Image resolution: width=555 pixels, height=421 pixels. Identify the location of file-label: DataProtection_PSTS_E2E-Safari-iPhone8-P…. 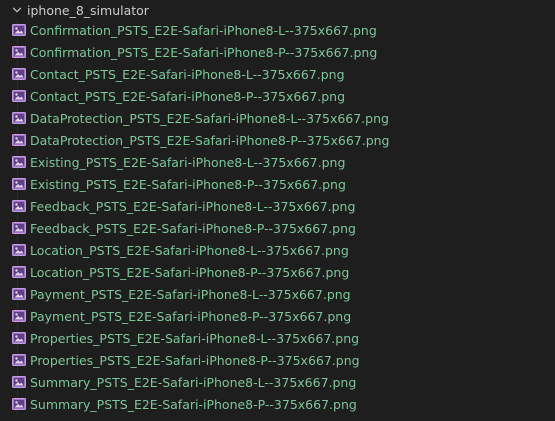
(210, 140).